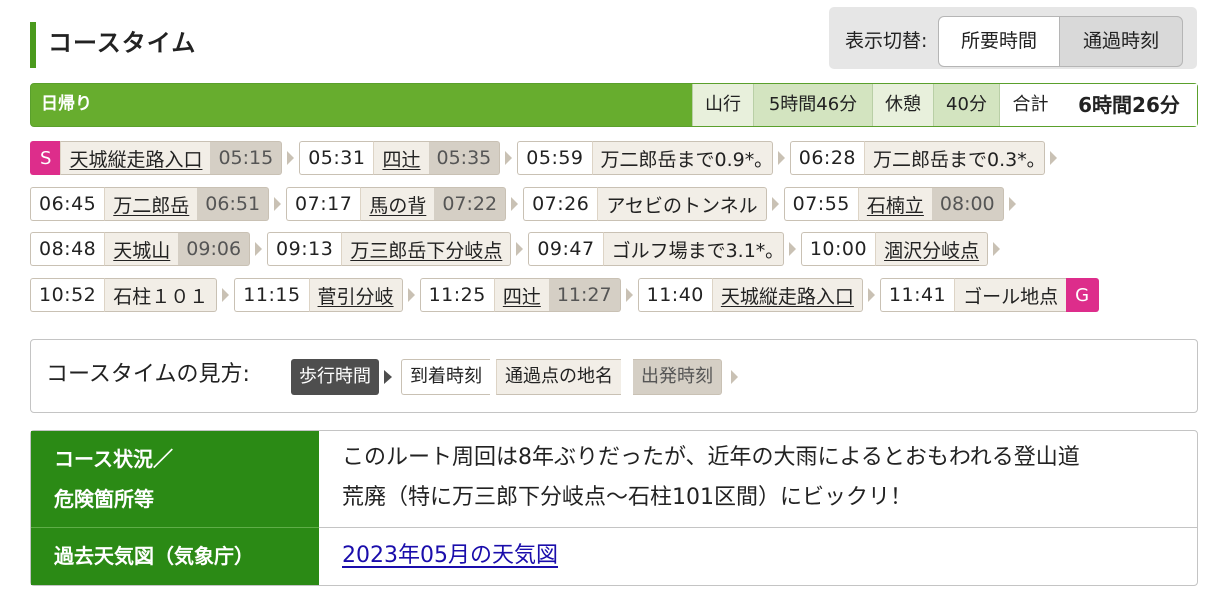  I want to click on place-link: 菅引分岐, so click(355, 295).